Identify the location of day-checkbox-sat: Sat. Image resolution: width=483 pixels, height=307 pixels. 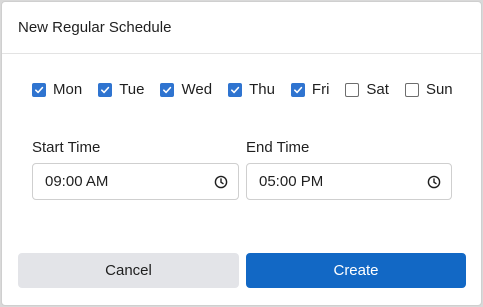
(367, 89).